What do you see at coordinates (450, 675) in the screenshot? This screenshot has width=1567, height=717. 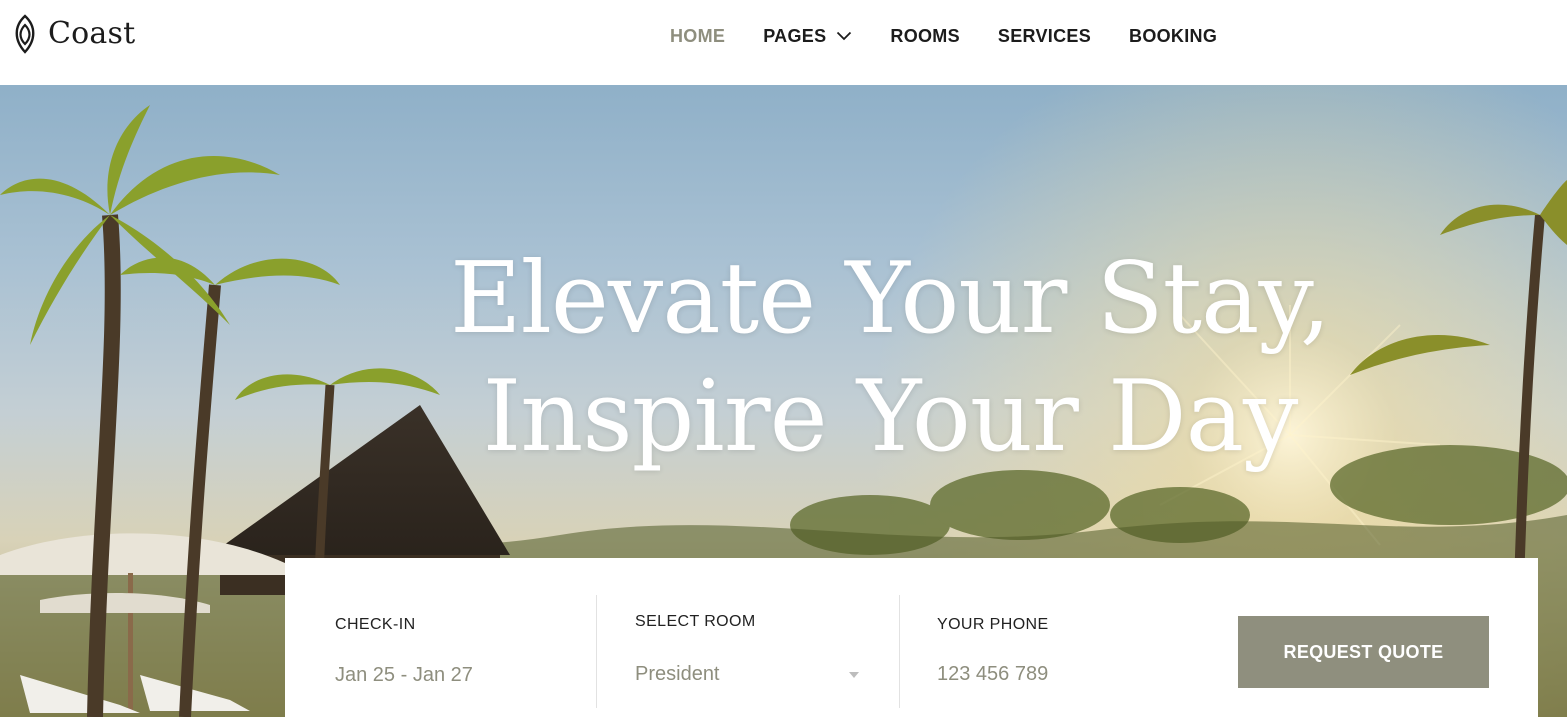 I see `checkin-value: Jan 25 - Jan 27` at bounding box center [450, 675].